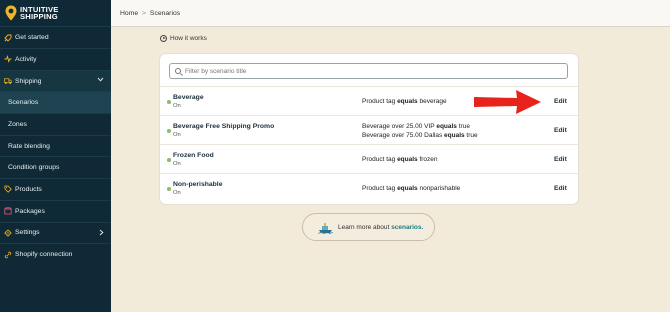 Image resolution: width=670 pixels, height=312 pixels. I want to click on brand-logo: INTUITIVE SHIPPING, so click(55, 13).